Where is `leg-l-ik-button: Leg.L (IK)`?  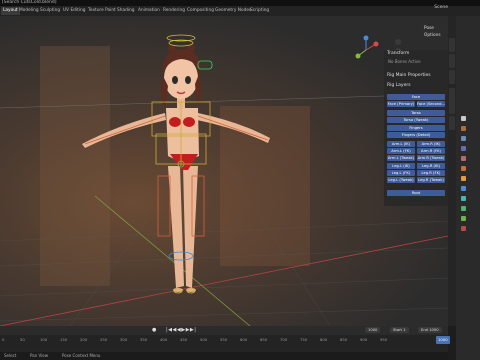
leg-l-ik-button: Leg.L (IK) is located at coordinates (401, 166).